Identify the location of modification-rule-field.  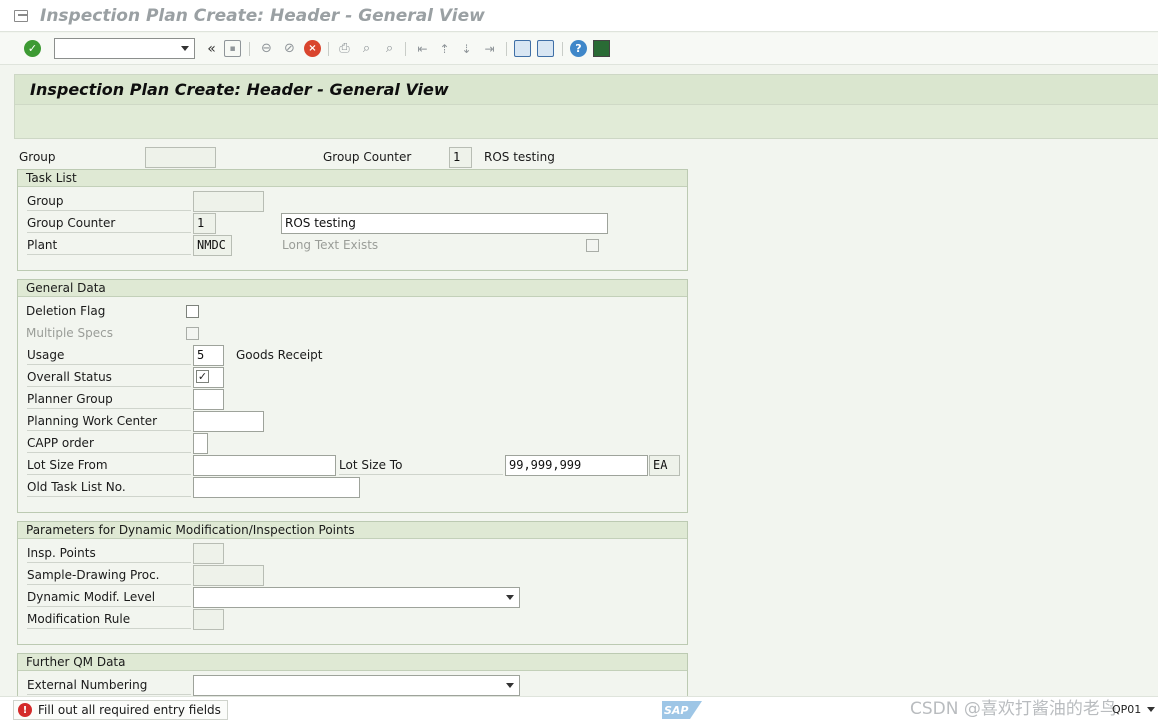
(208, 619).